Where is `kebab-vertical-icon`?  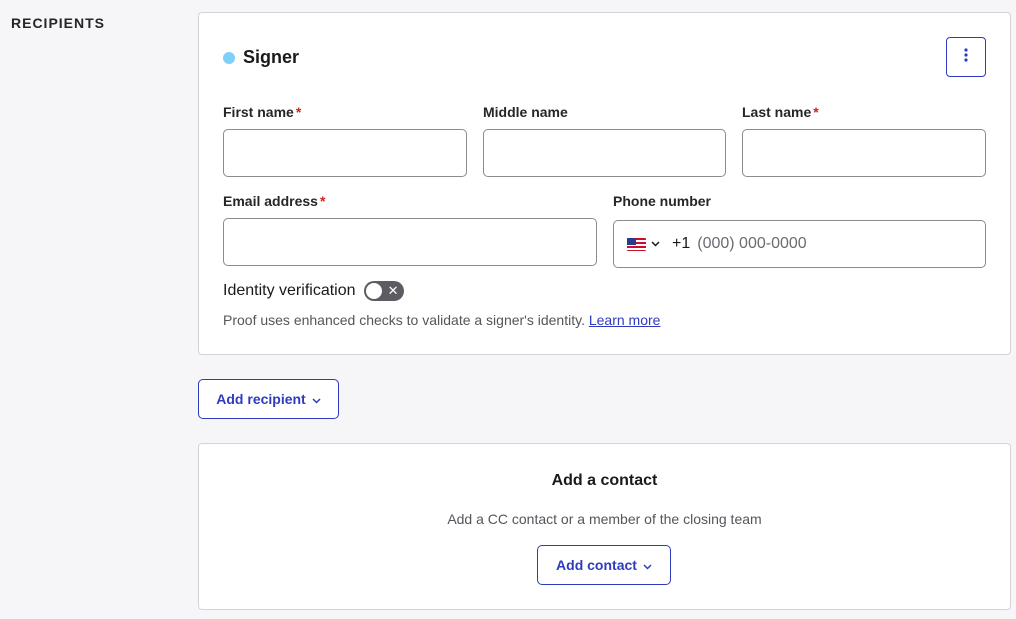 kebab-vertical-icon is located at coordinates (966, 57).